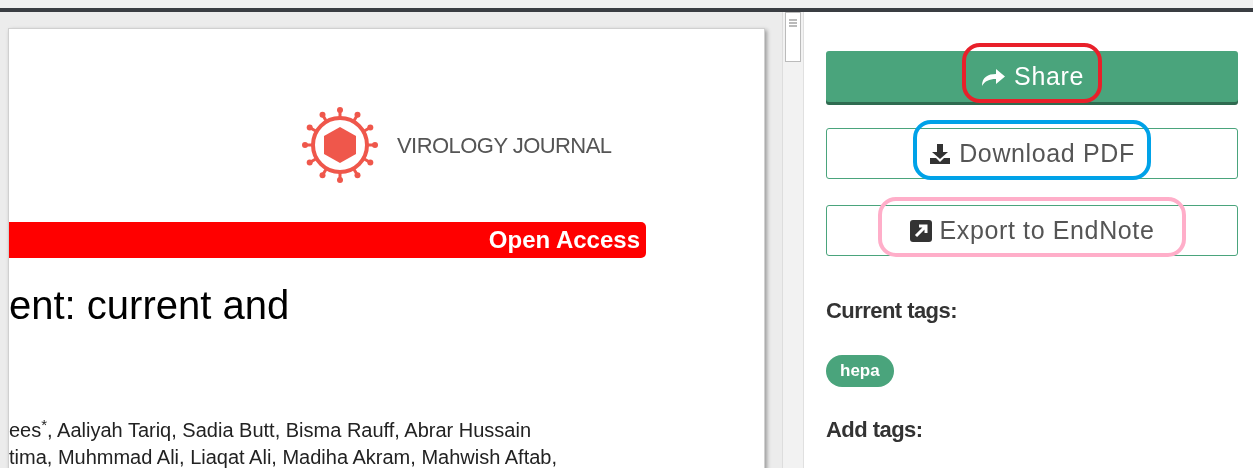 Image resolution: width=1253 pixels, height=468 pixels. Describe the element at coordinates (993, 76) in the screenshot. I see `share-arrow-icon` at that location.